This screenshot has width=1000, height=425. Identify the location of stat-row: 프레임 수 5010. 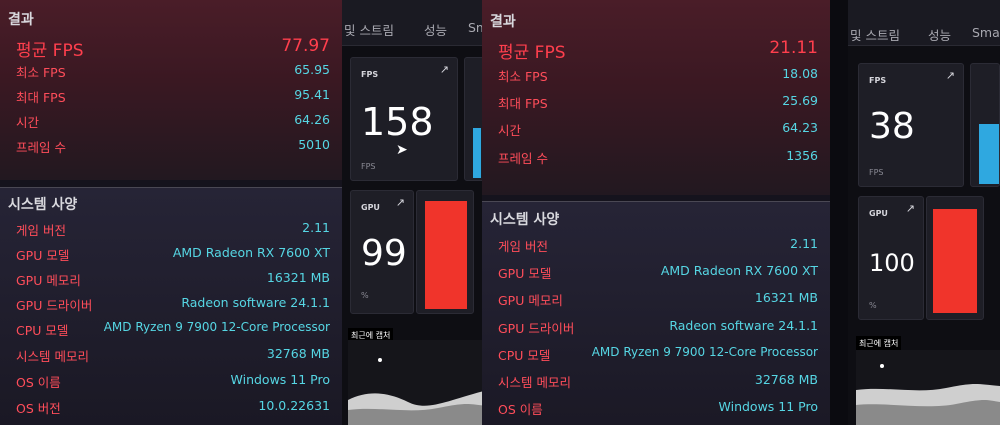
(171, 147).